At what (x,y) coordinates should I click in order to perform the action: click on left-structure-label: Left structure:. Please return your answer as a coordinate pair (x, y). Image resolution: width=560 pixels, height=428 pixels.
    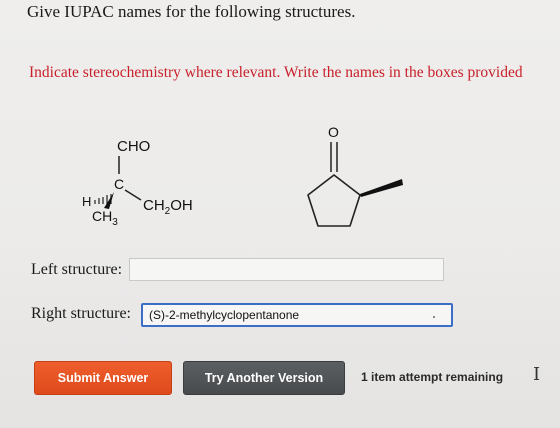
    Looking at the image, I should click on (77, 269).